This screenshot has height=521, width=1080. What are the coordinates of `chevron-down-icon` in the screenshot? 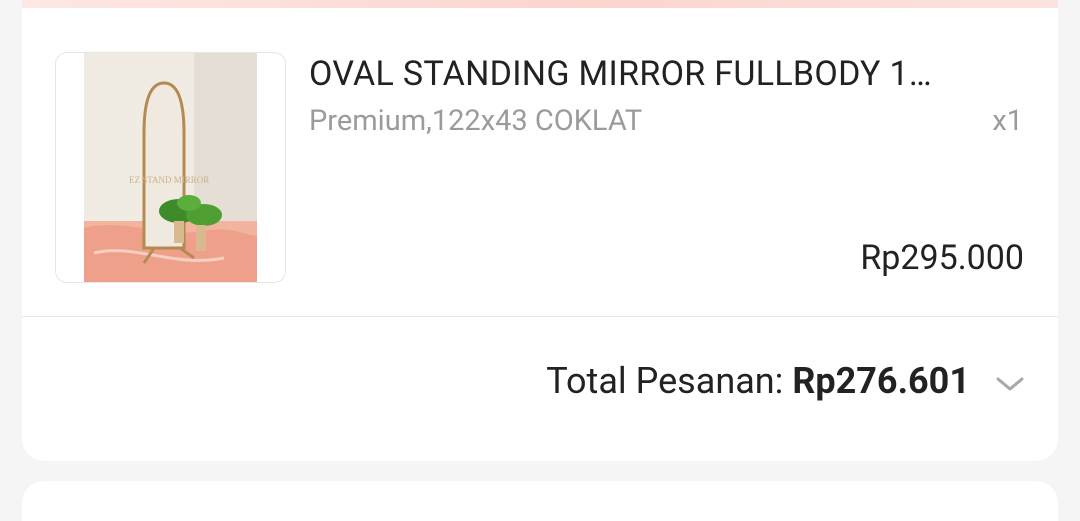 It's located at (1010, 384).